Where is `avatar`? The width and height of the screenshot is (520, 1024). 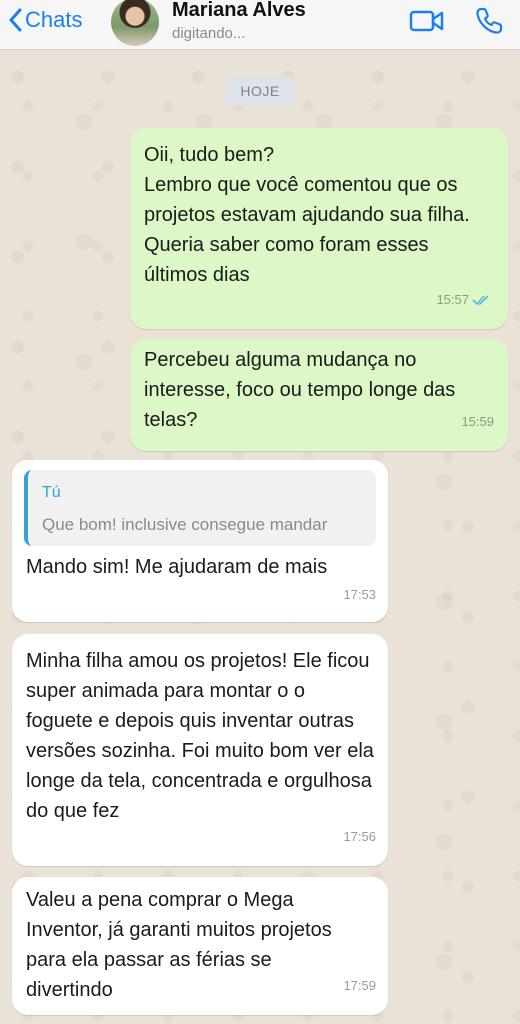
avatar is located at coordinates (135, 23).